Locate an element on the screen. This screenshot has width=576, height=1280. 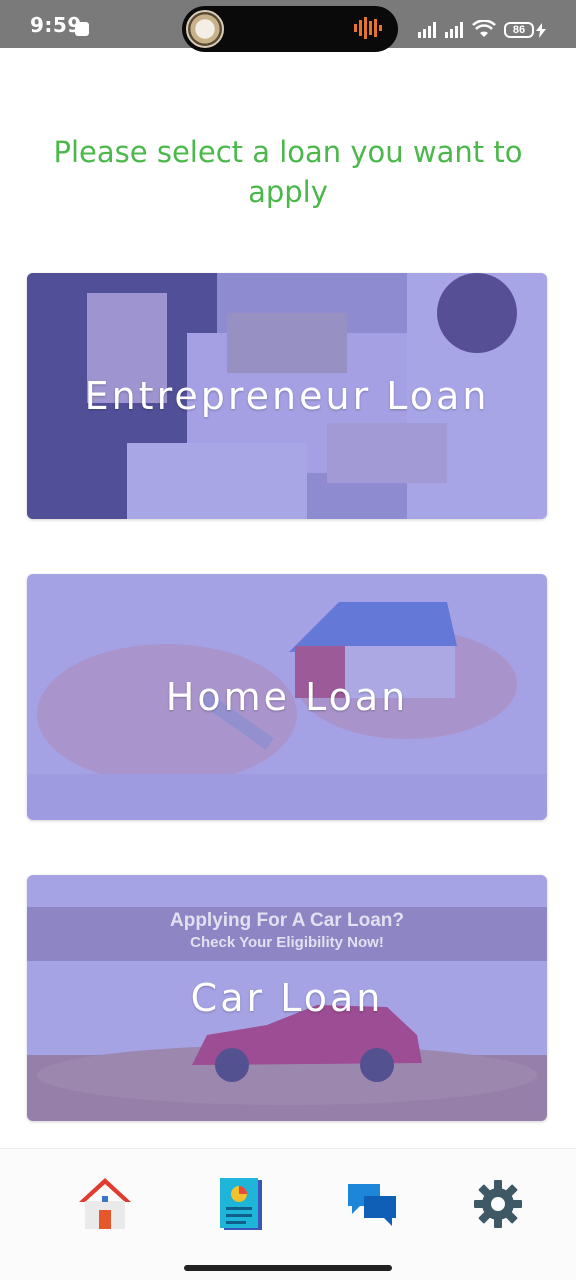
notification-icon is located at coordinates (82, 29).